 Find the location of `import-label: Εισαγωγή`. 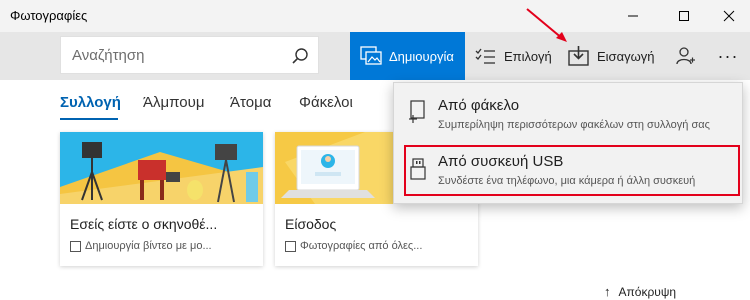

import-label: Εισαγωγή is located at coordinates (626, 56).